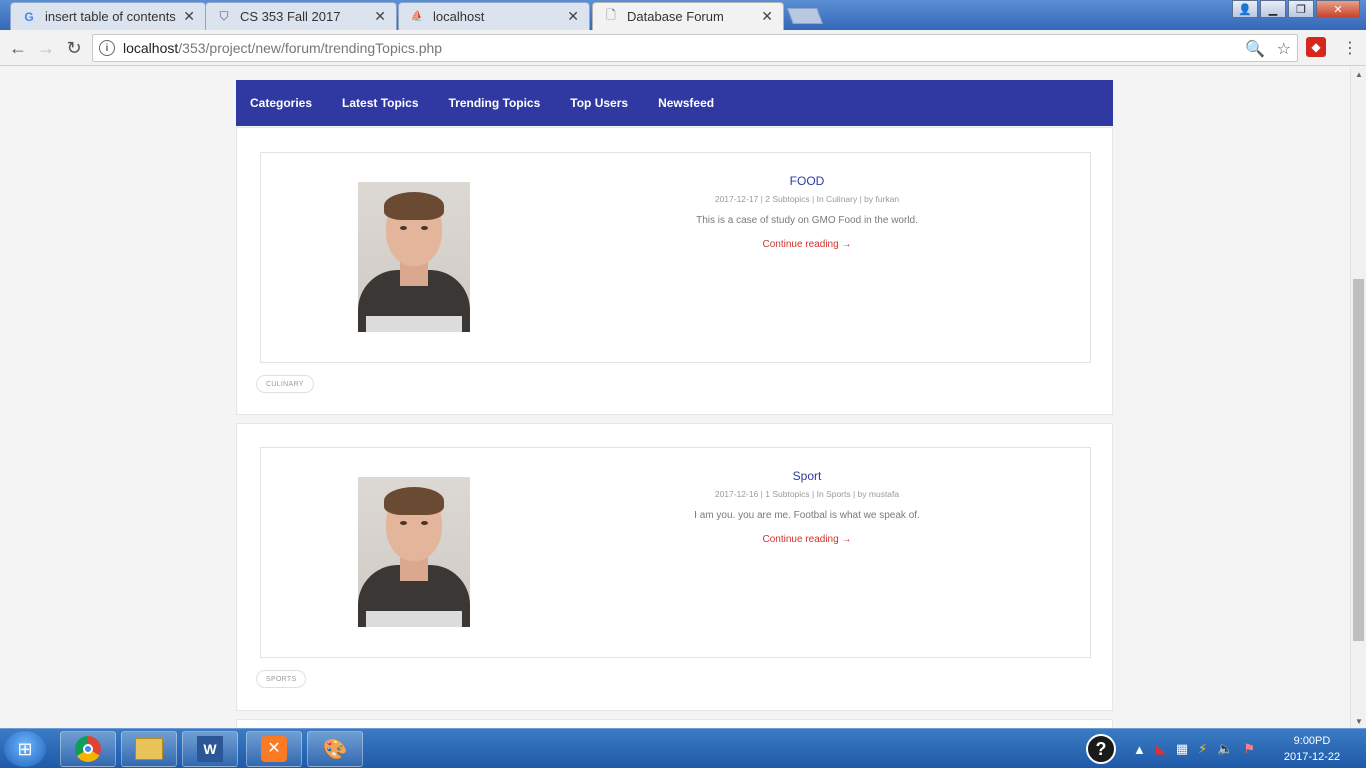 This screenshot has height=768, width=1366. What do you see at coordinates (1250, 749) in the screenshot?
I see `network-icon: ⚑` at bounding box center [1250, 749].